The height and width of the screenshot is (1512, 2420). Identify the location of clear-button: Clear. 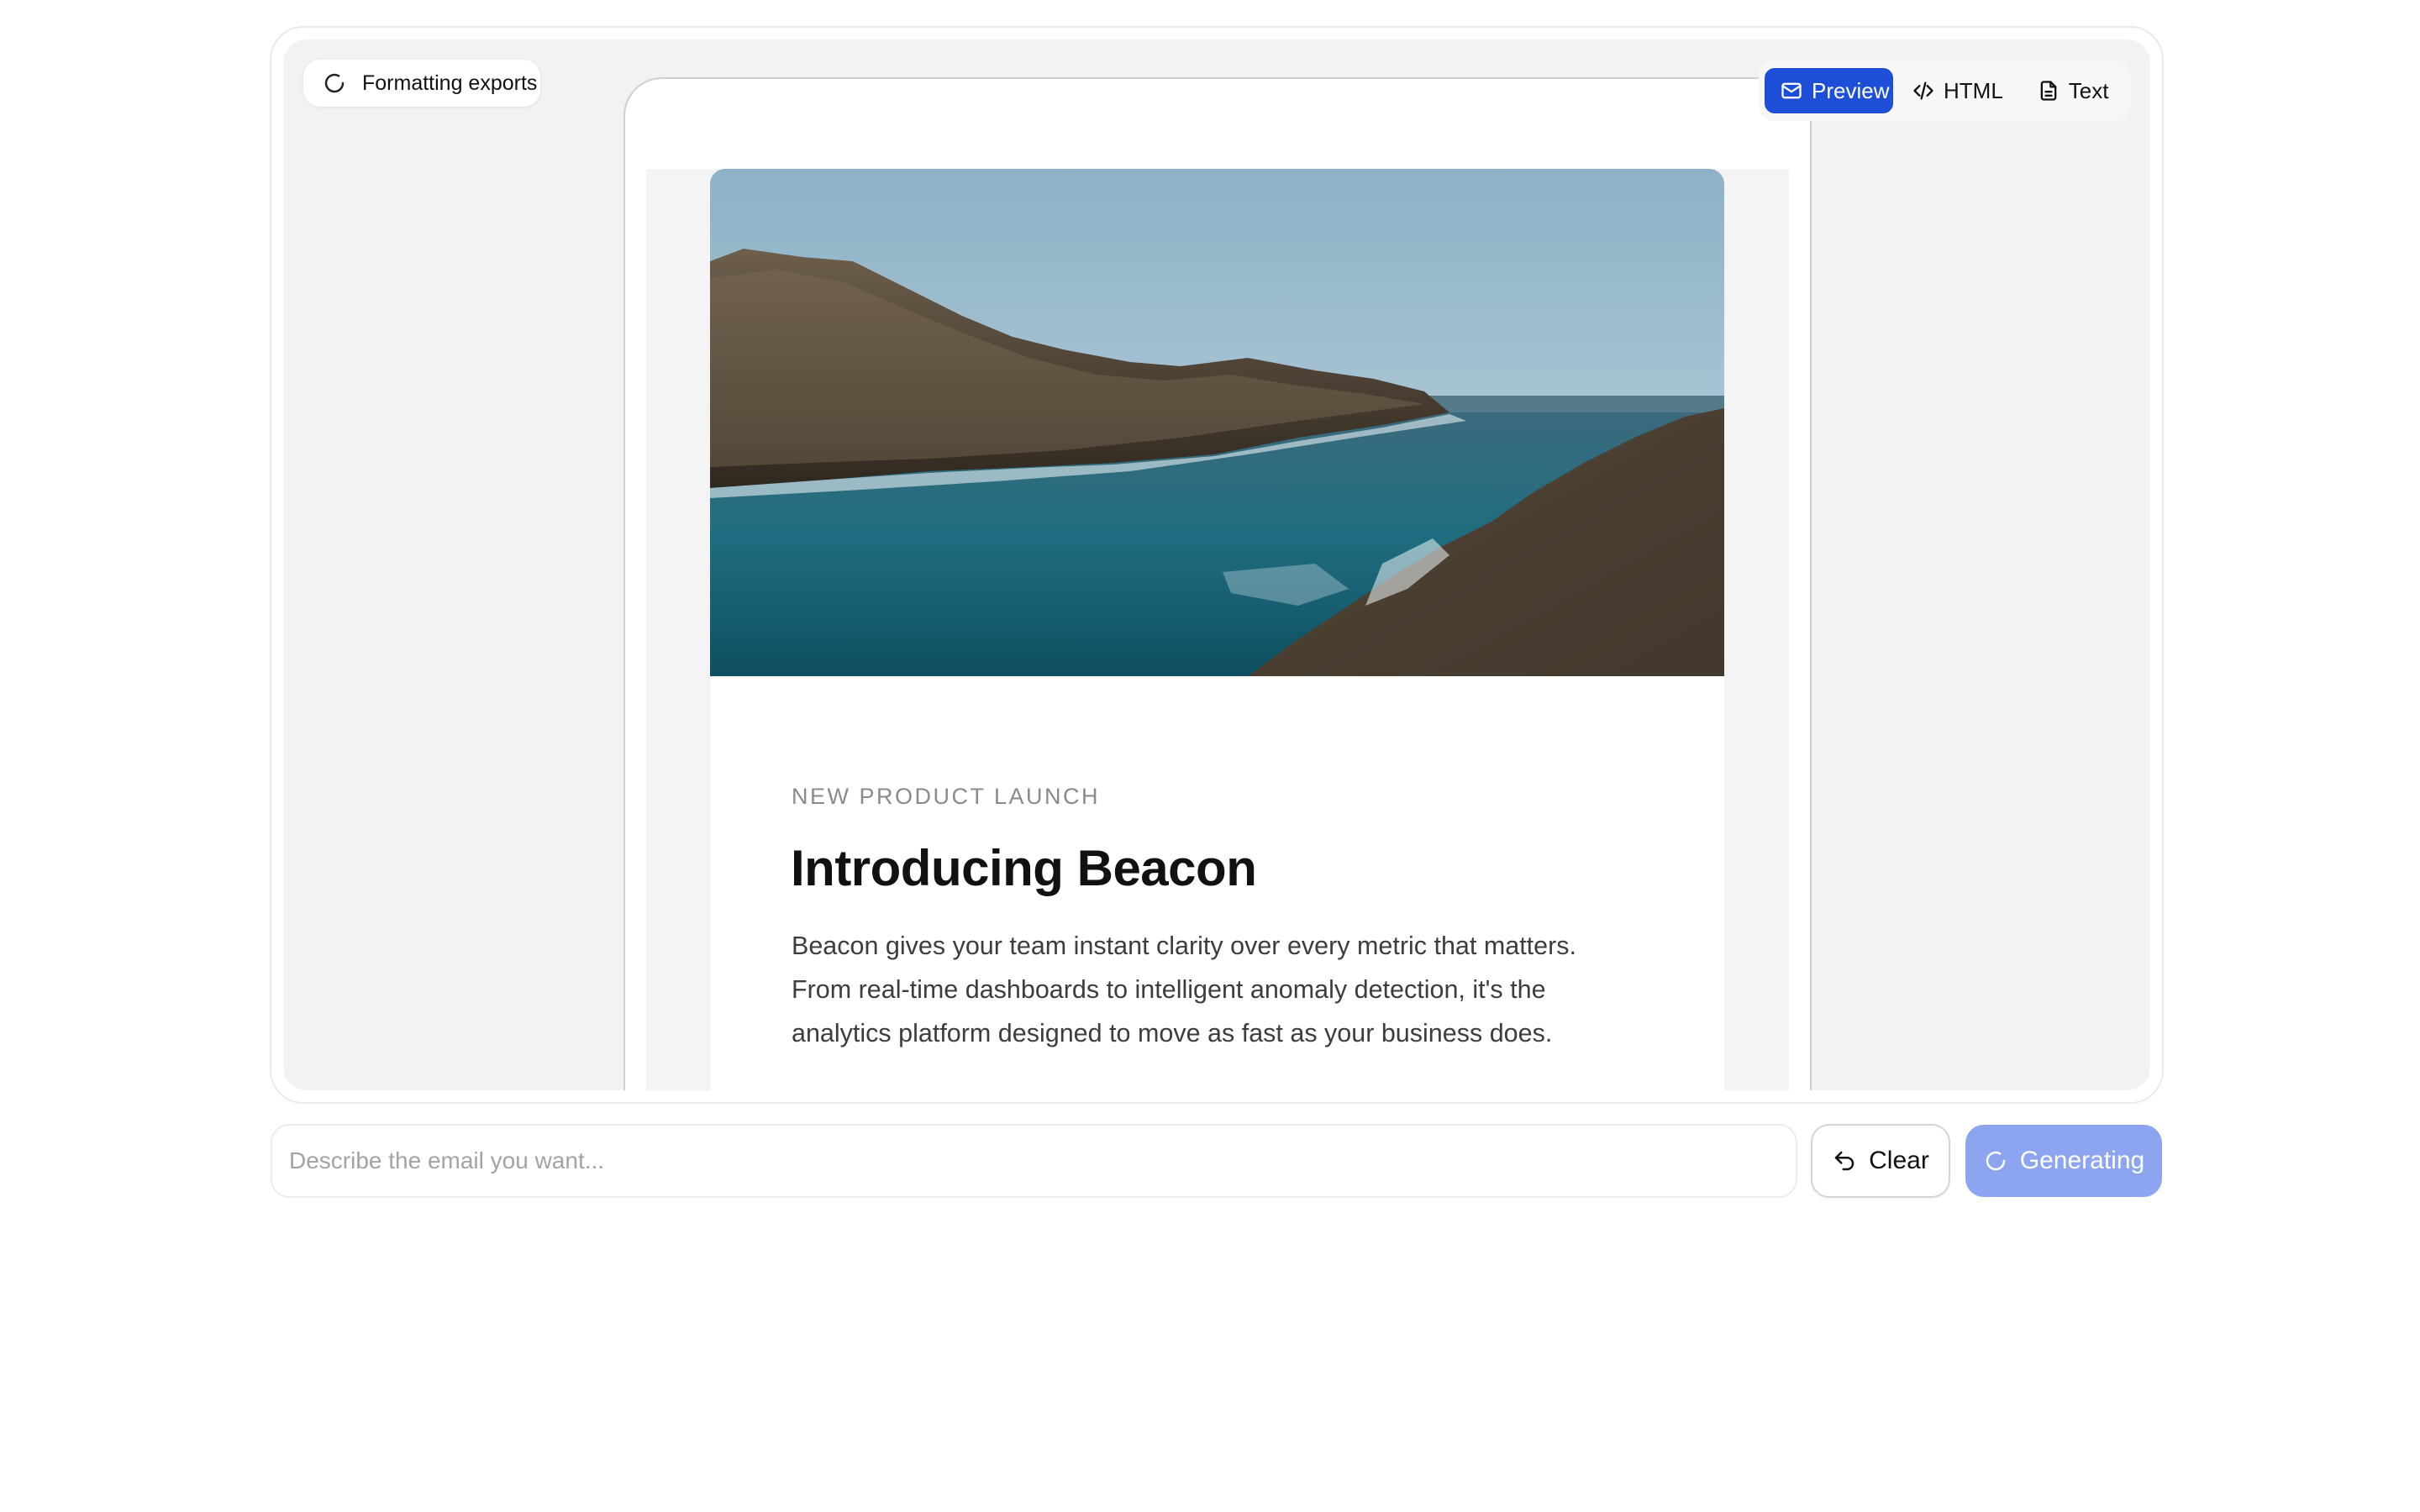
(1880, 1161).